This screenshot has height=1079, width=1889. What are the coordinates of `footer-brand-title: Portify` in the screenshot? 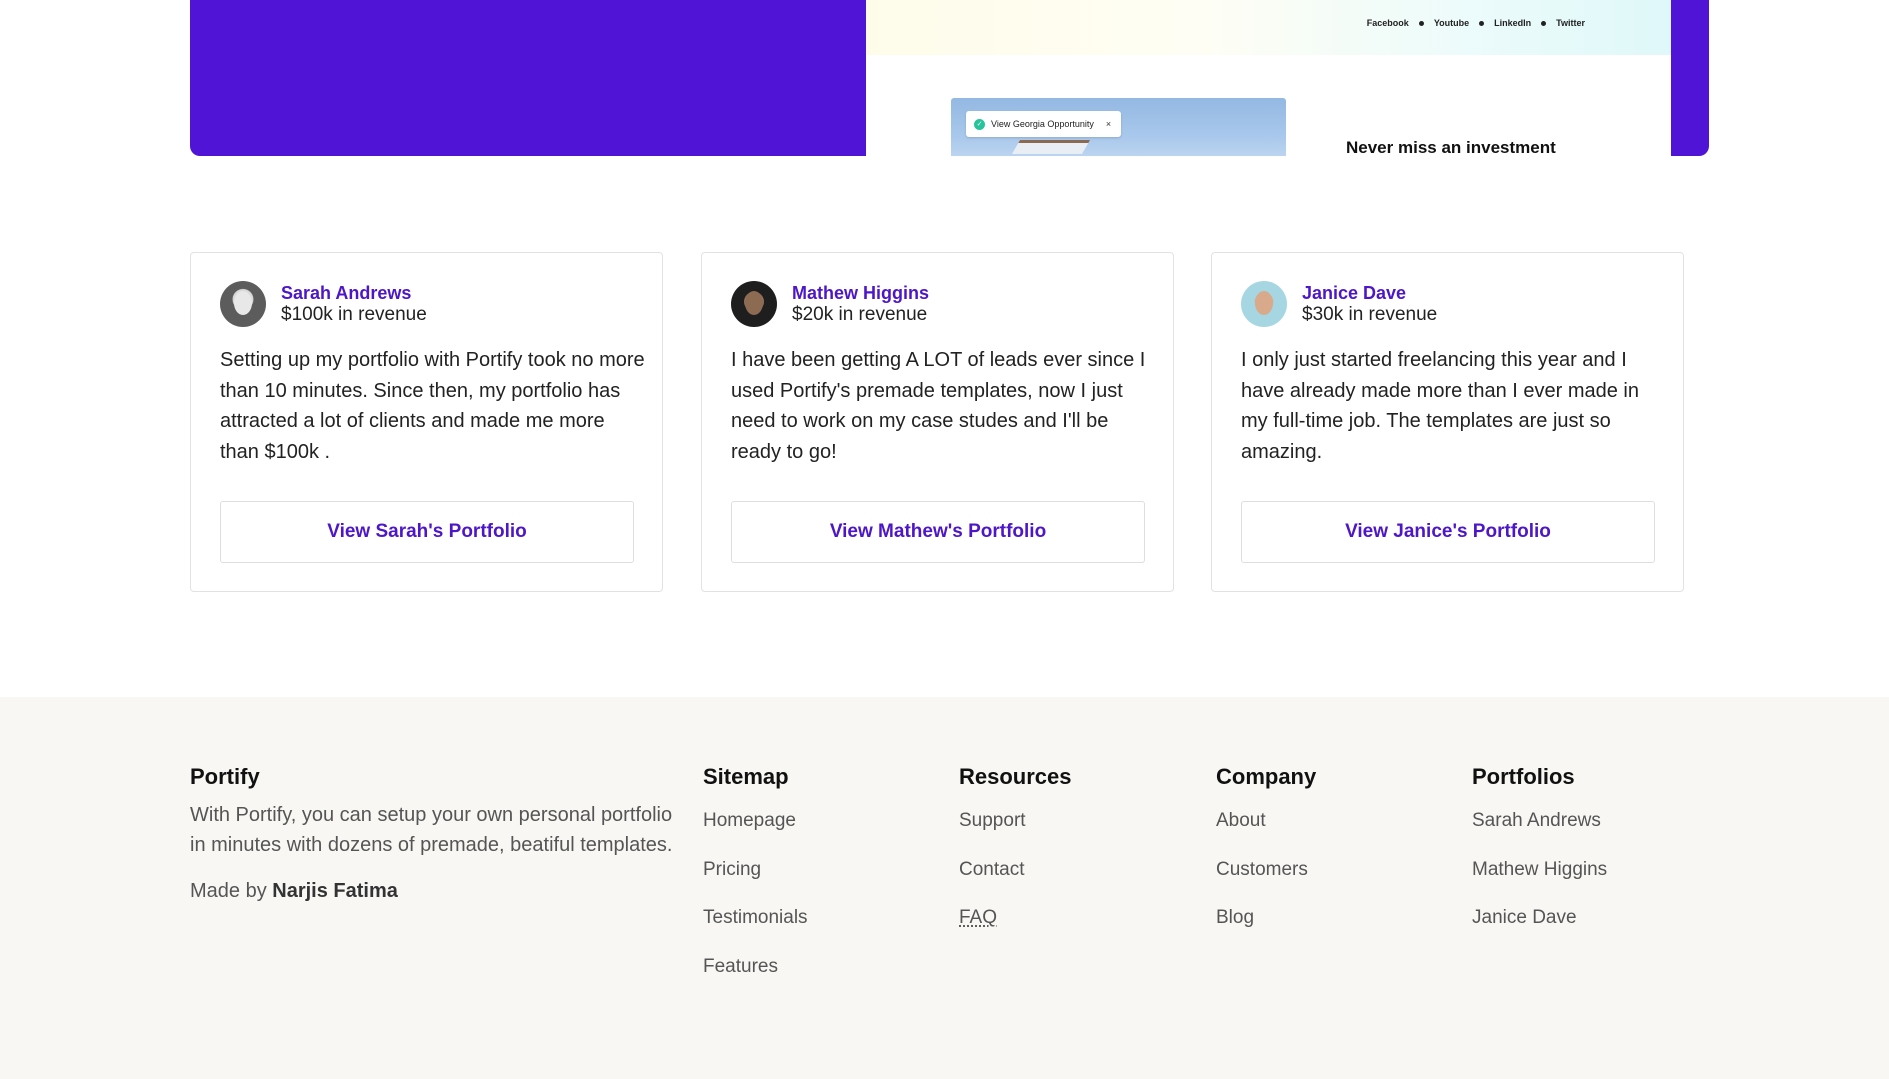 It's located at (225, 776).